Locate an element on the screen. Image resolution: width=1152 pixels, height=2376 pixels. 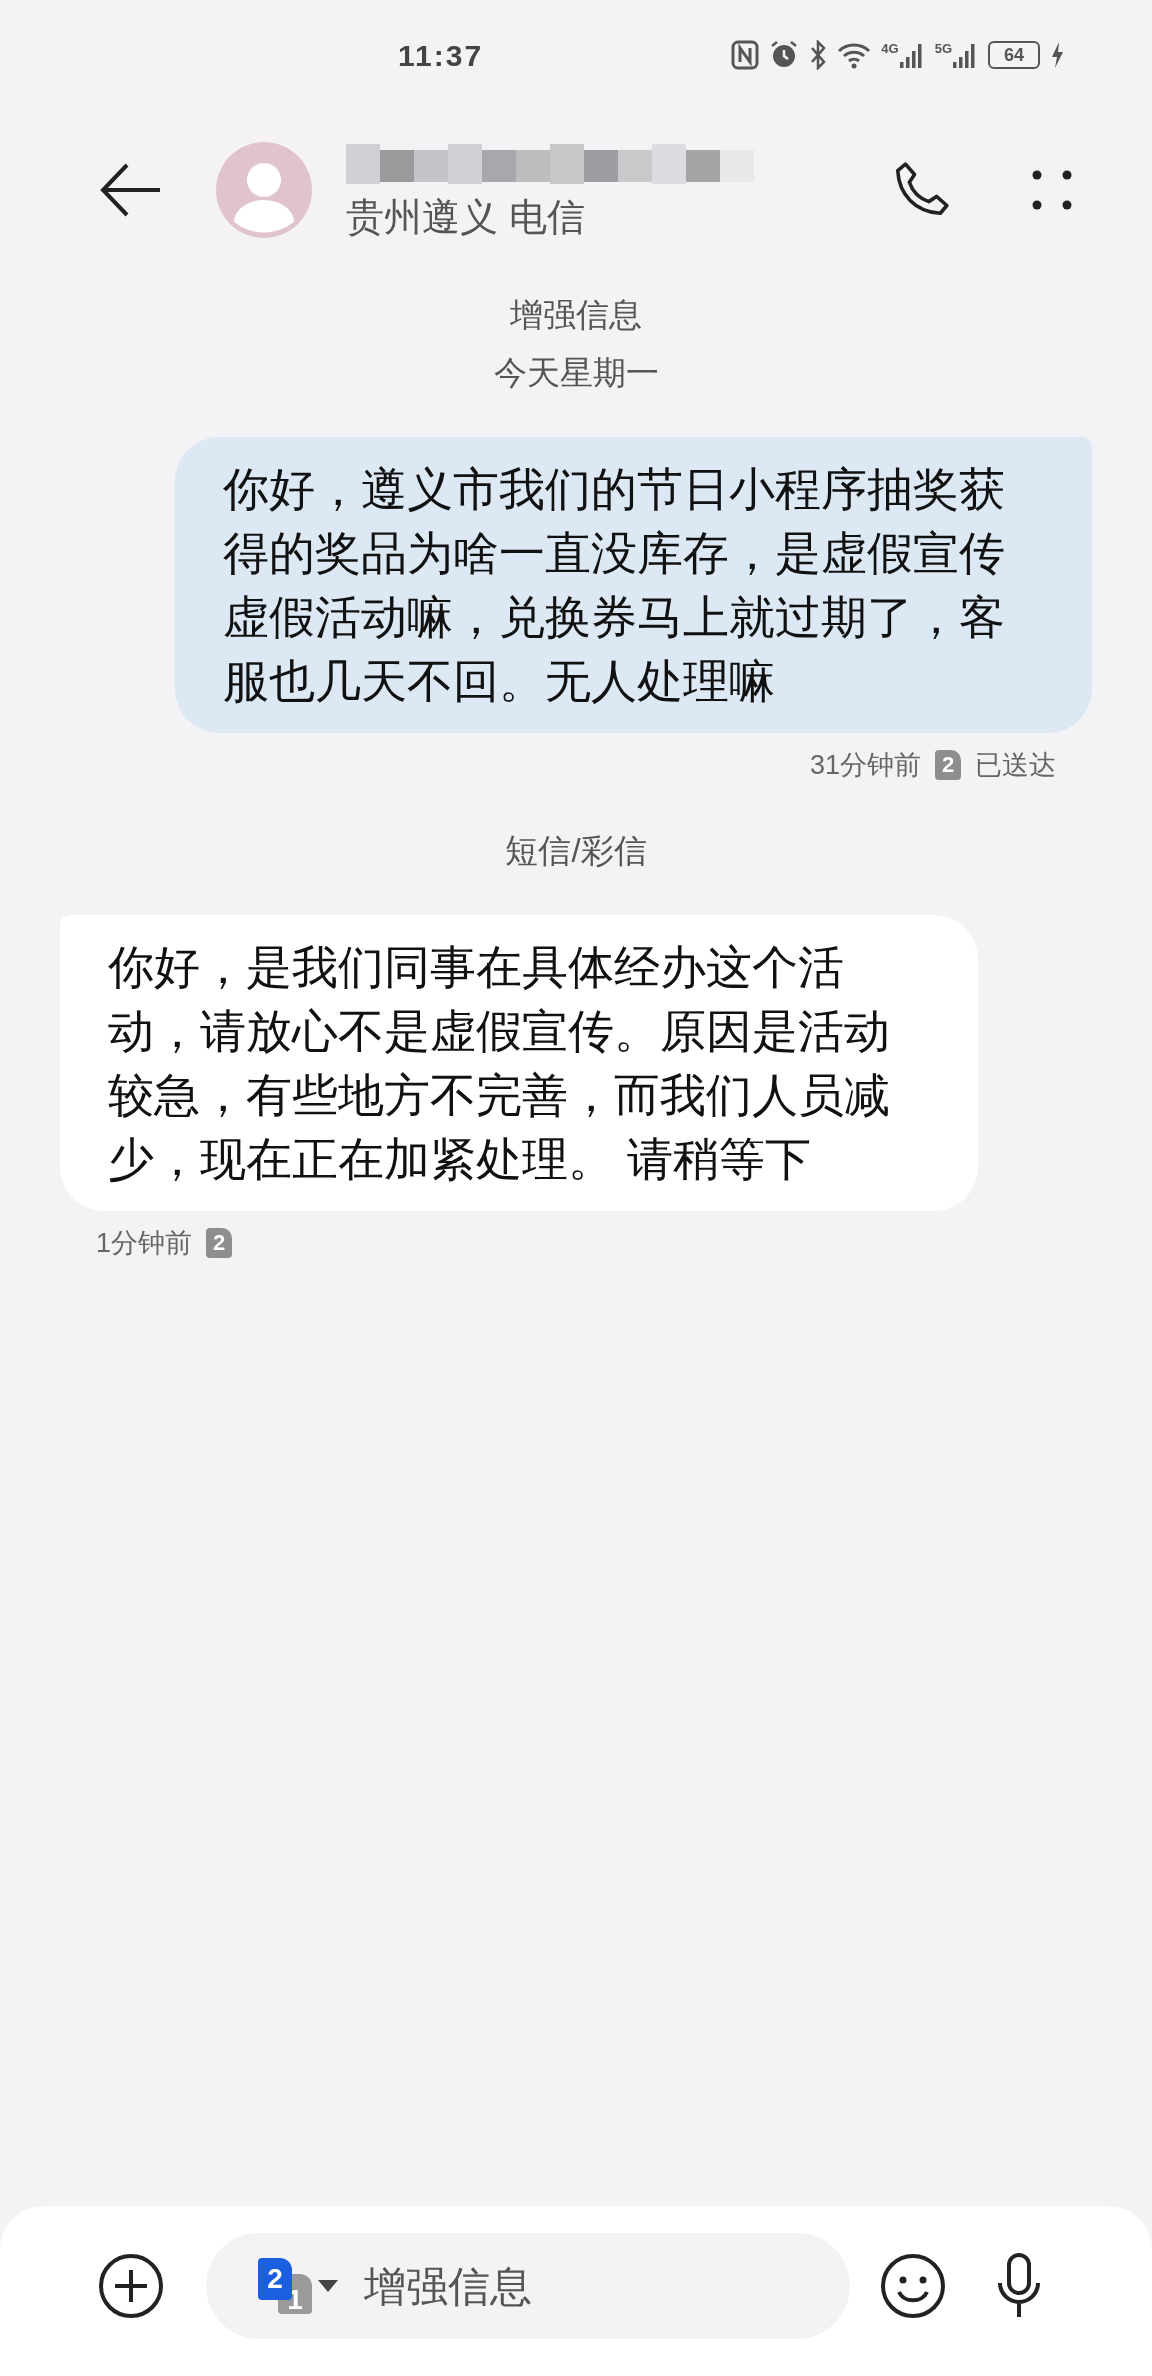
dropdown-caret-icon is located at coordinates (328, 2286).